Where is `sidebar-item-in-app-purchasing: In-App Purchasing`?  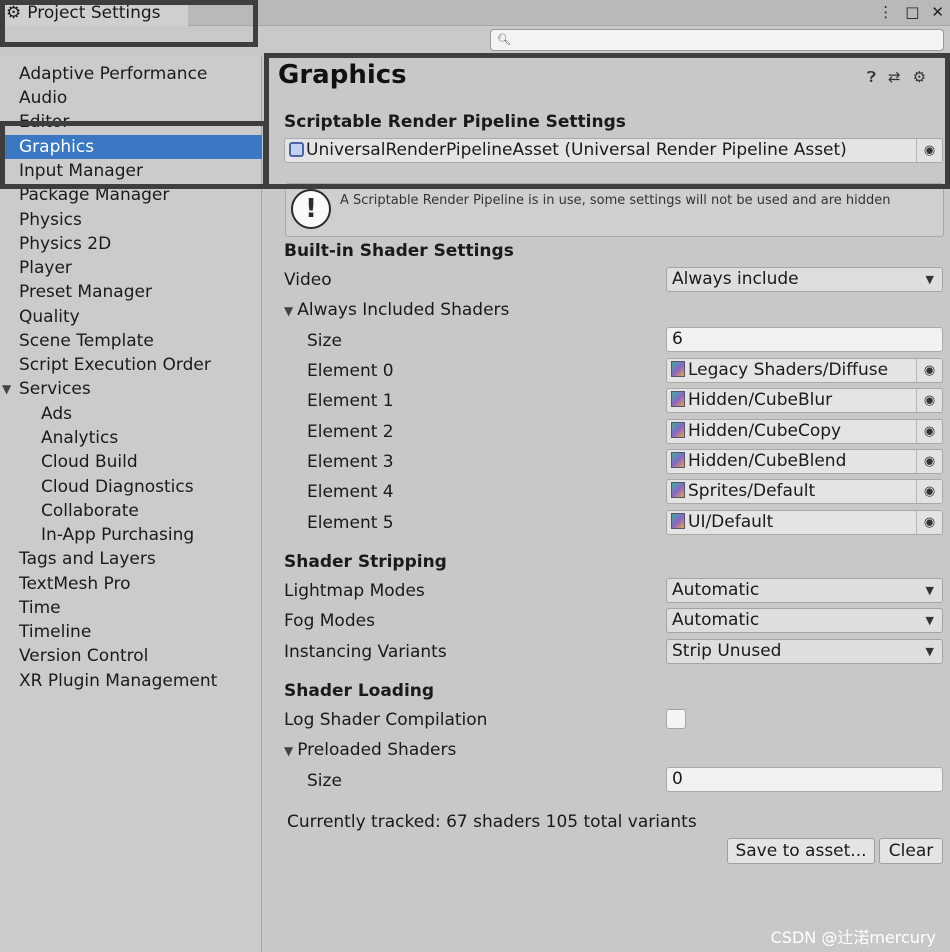 sidebar-item-in-app-purchasing: In-App Purchasing is located at coordinates (131, 535).